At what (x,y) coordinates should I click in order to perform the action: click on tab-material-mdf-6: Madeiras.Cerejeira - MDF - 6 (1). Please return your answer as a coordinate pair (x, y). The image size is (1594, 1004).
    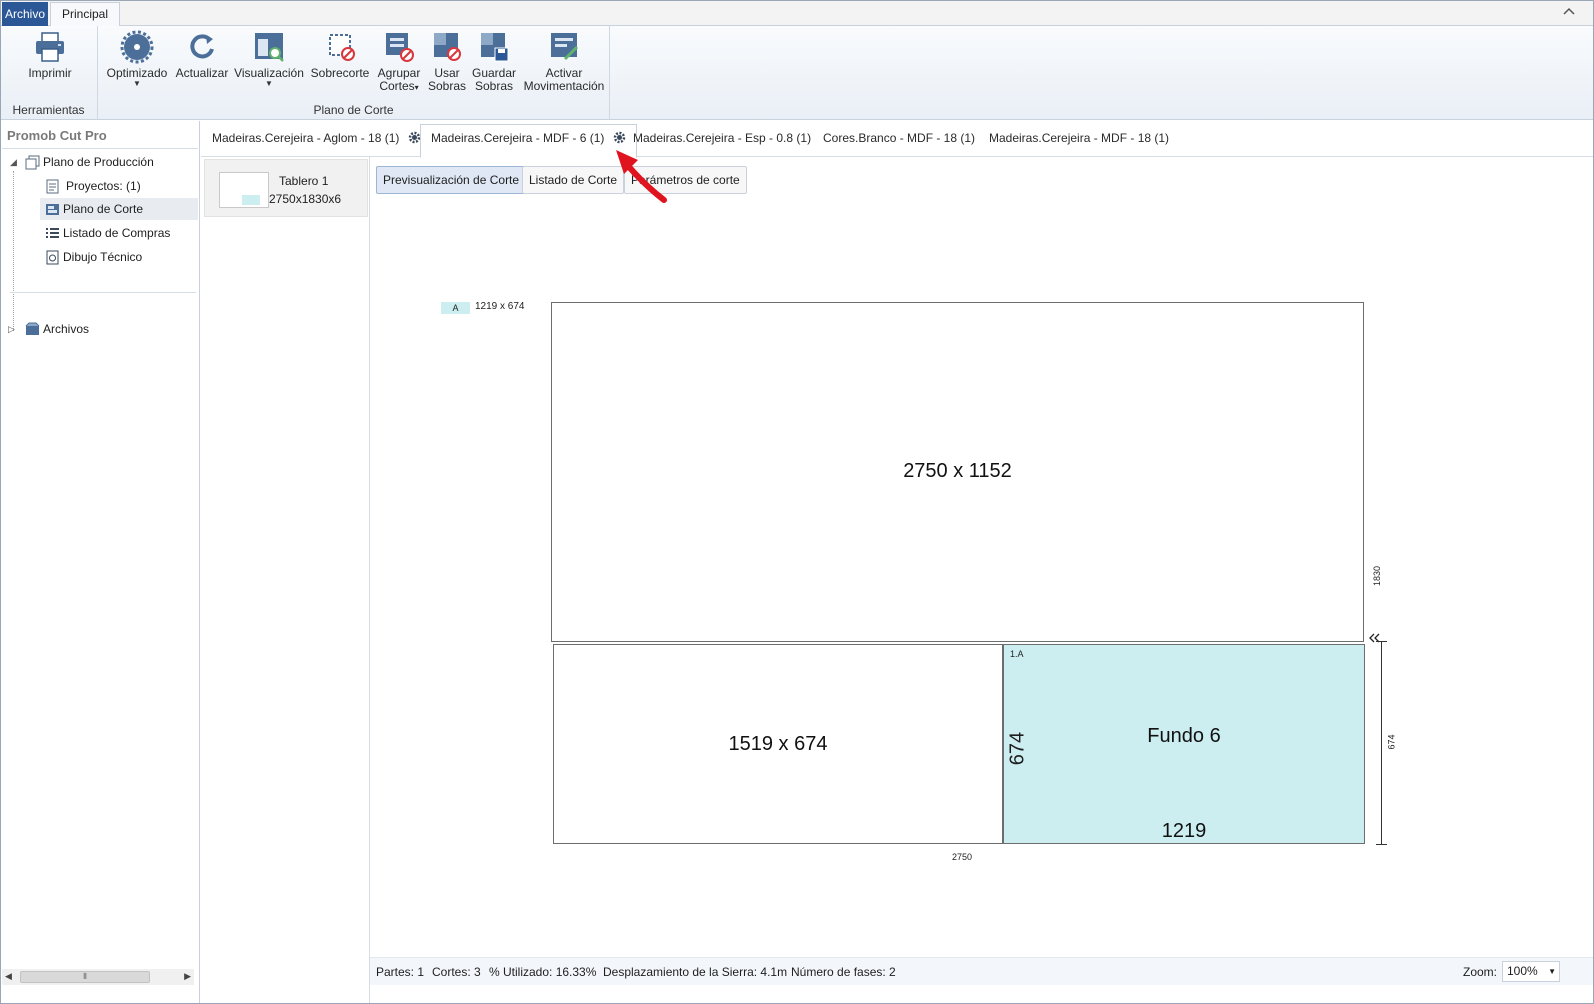
    Looking at the image, I should click on (528, 141).